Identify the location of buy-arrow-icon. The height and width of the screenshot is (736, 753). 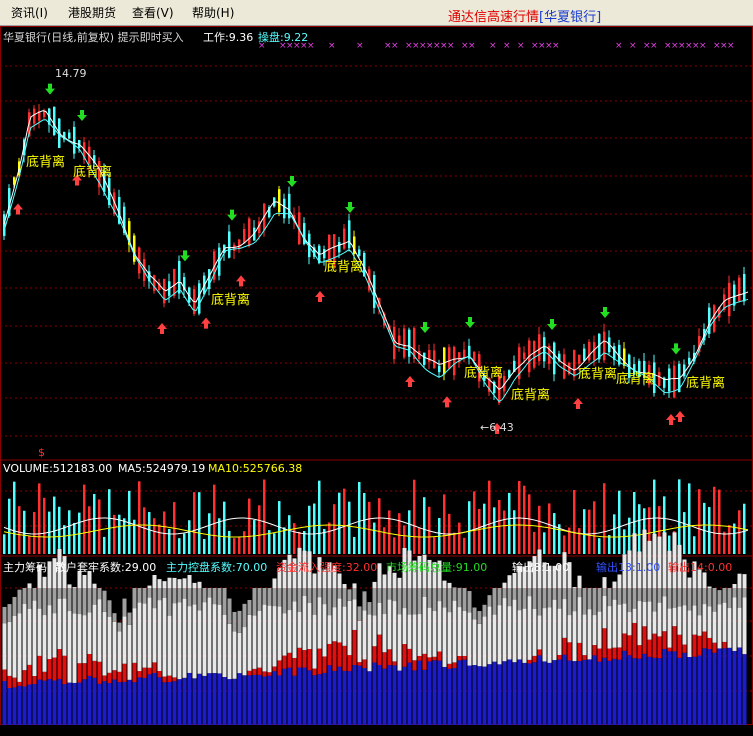
(18, 209).